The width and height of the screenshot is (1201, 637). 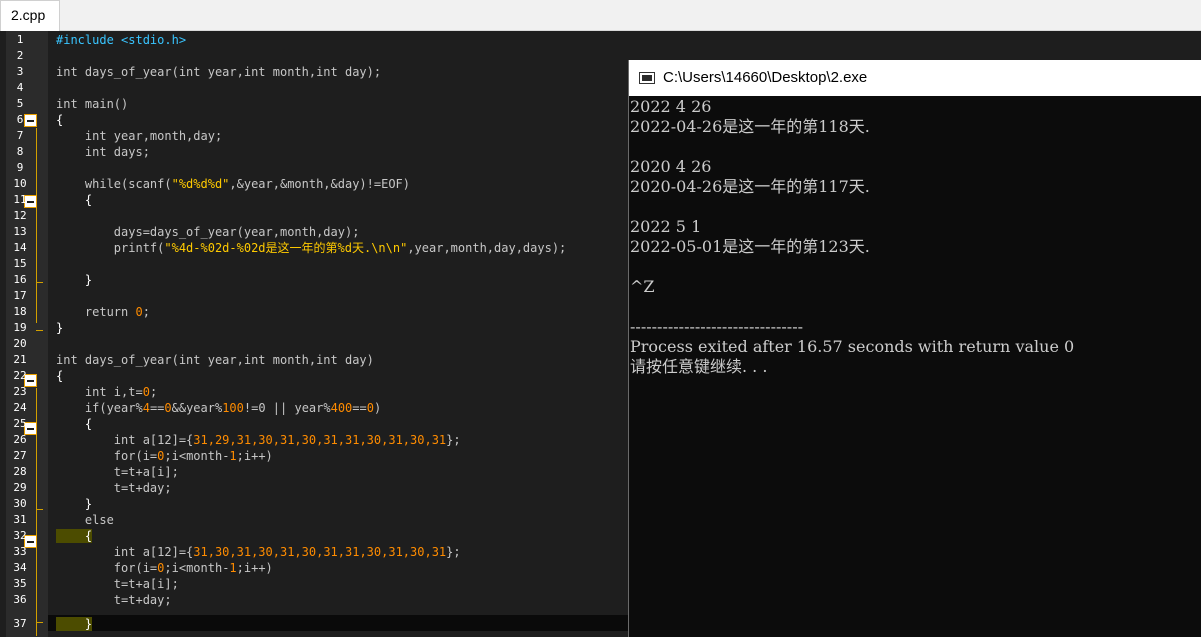 I want to click on code-line-18: return 0;, so click(x=103, y=312).